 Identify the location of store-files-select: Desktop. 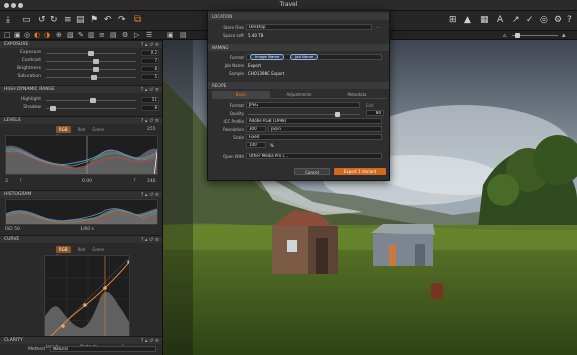
(309, 27).